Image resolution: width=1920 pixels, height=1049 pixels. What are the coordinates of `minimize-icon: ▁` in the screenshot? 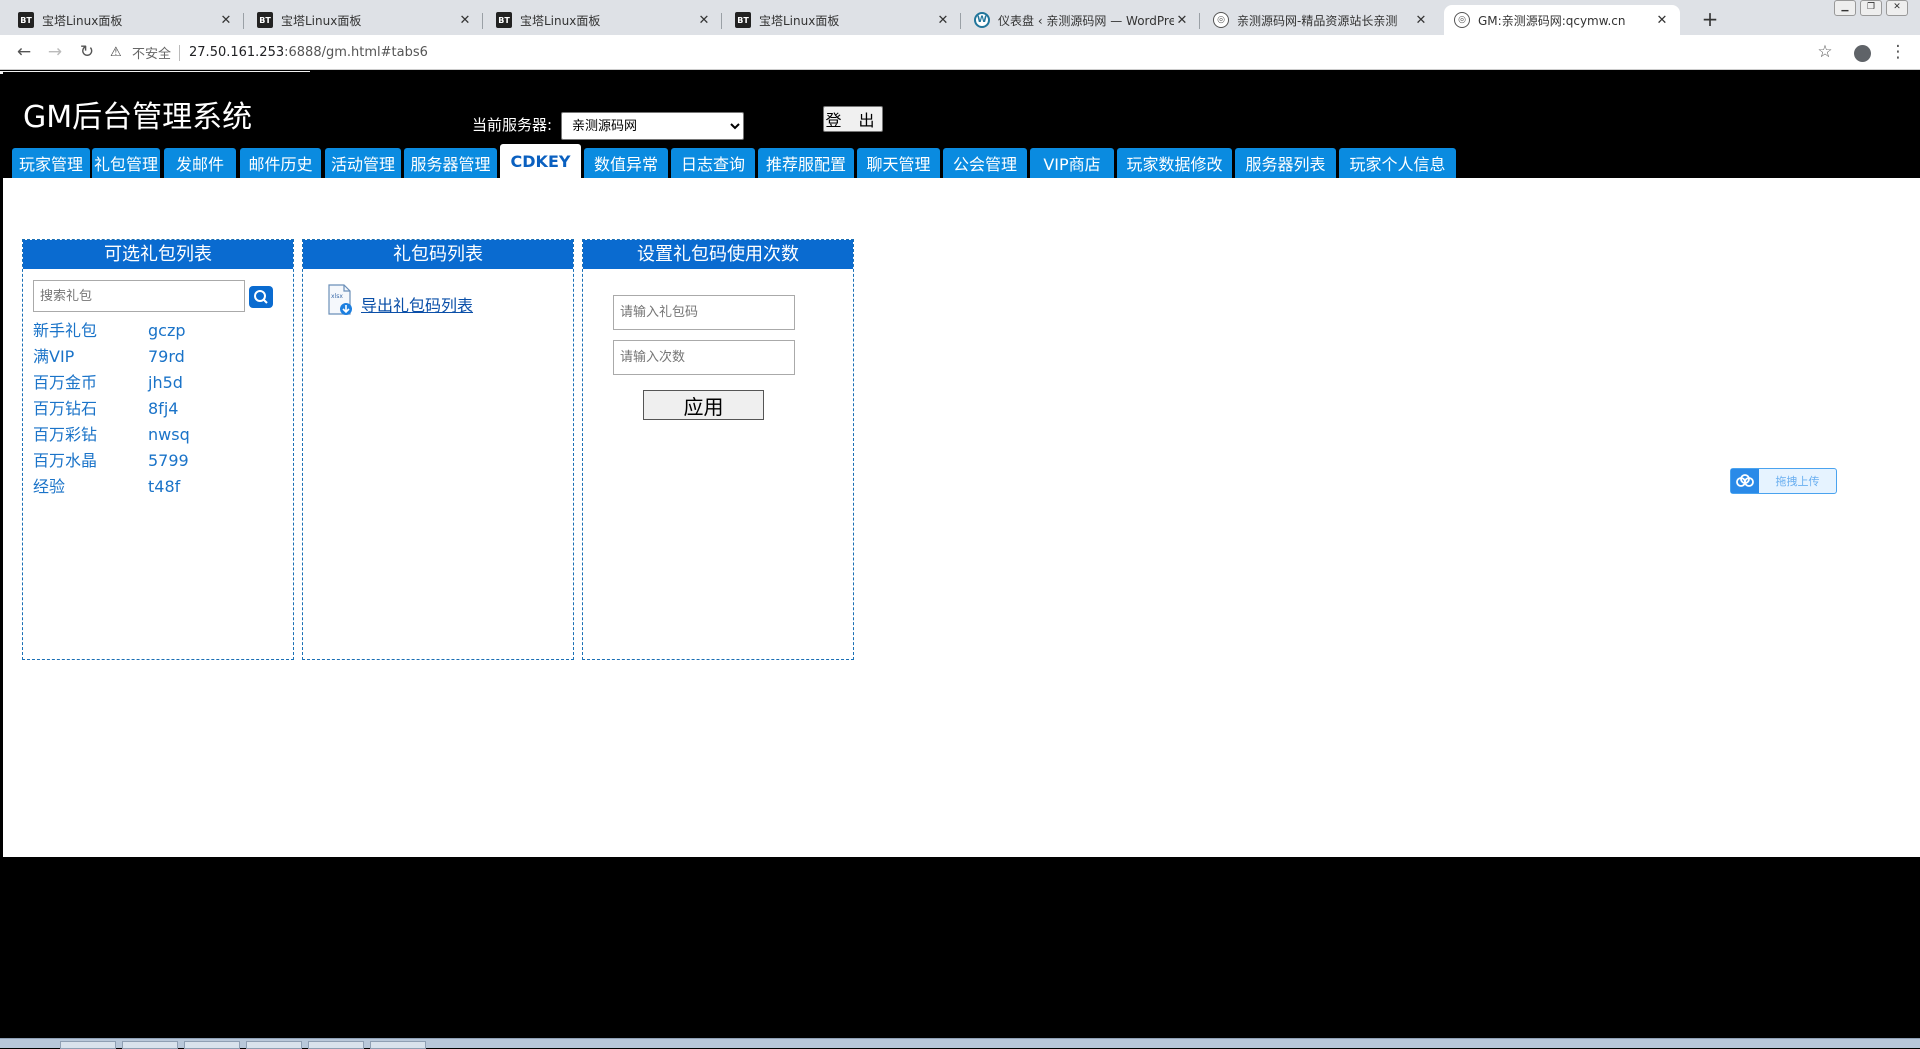 It's located at (1845, 8).